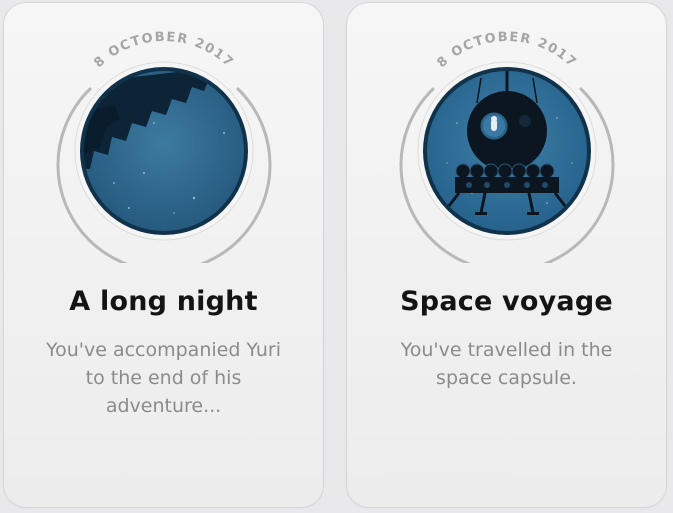 This screenshot has height=513, width=673. I want to click on achievement-title: Space voyage, so click(506, 301).